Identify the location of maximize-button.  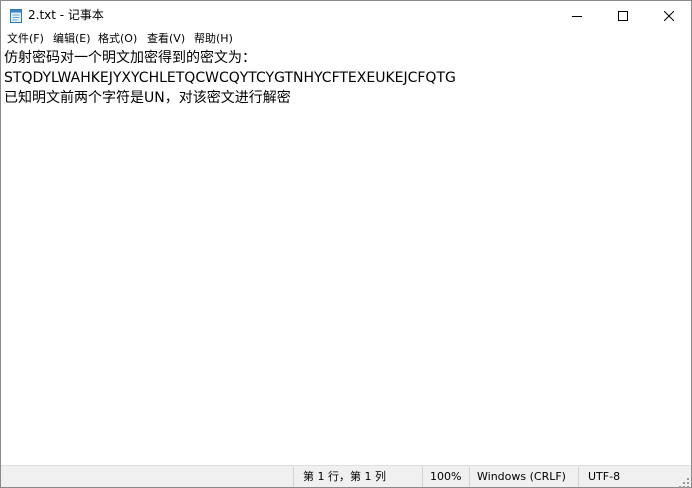
(623, 15).